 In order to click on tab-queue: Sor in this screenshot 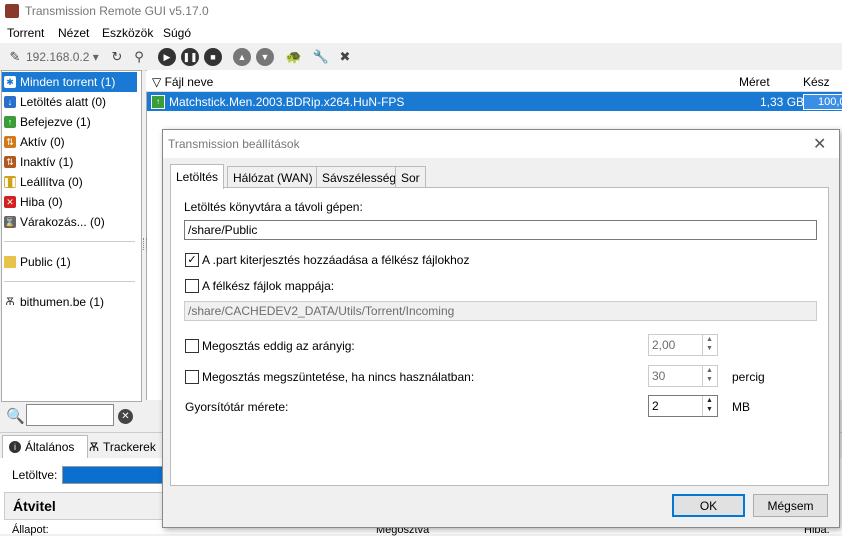, I will do `click(410, 177)`.